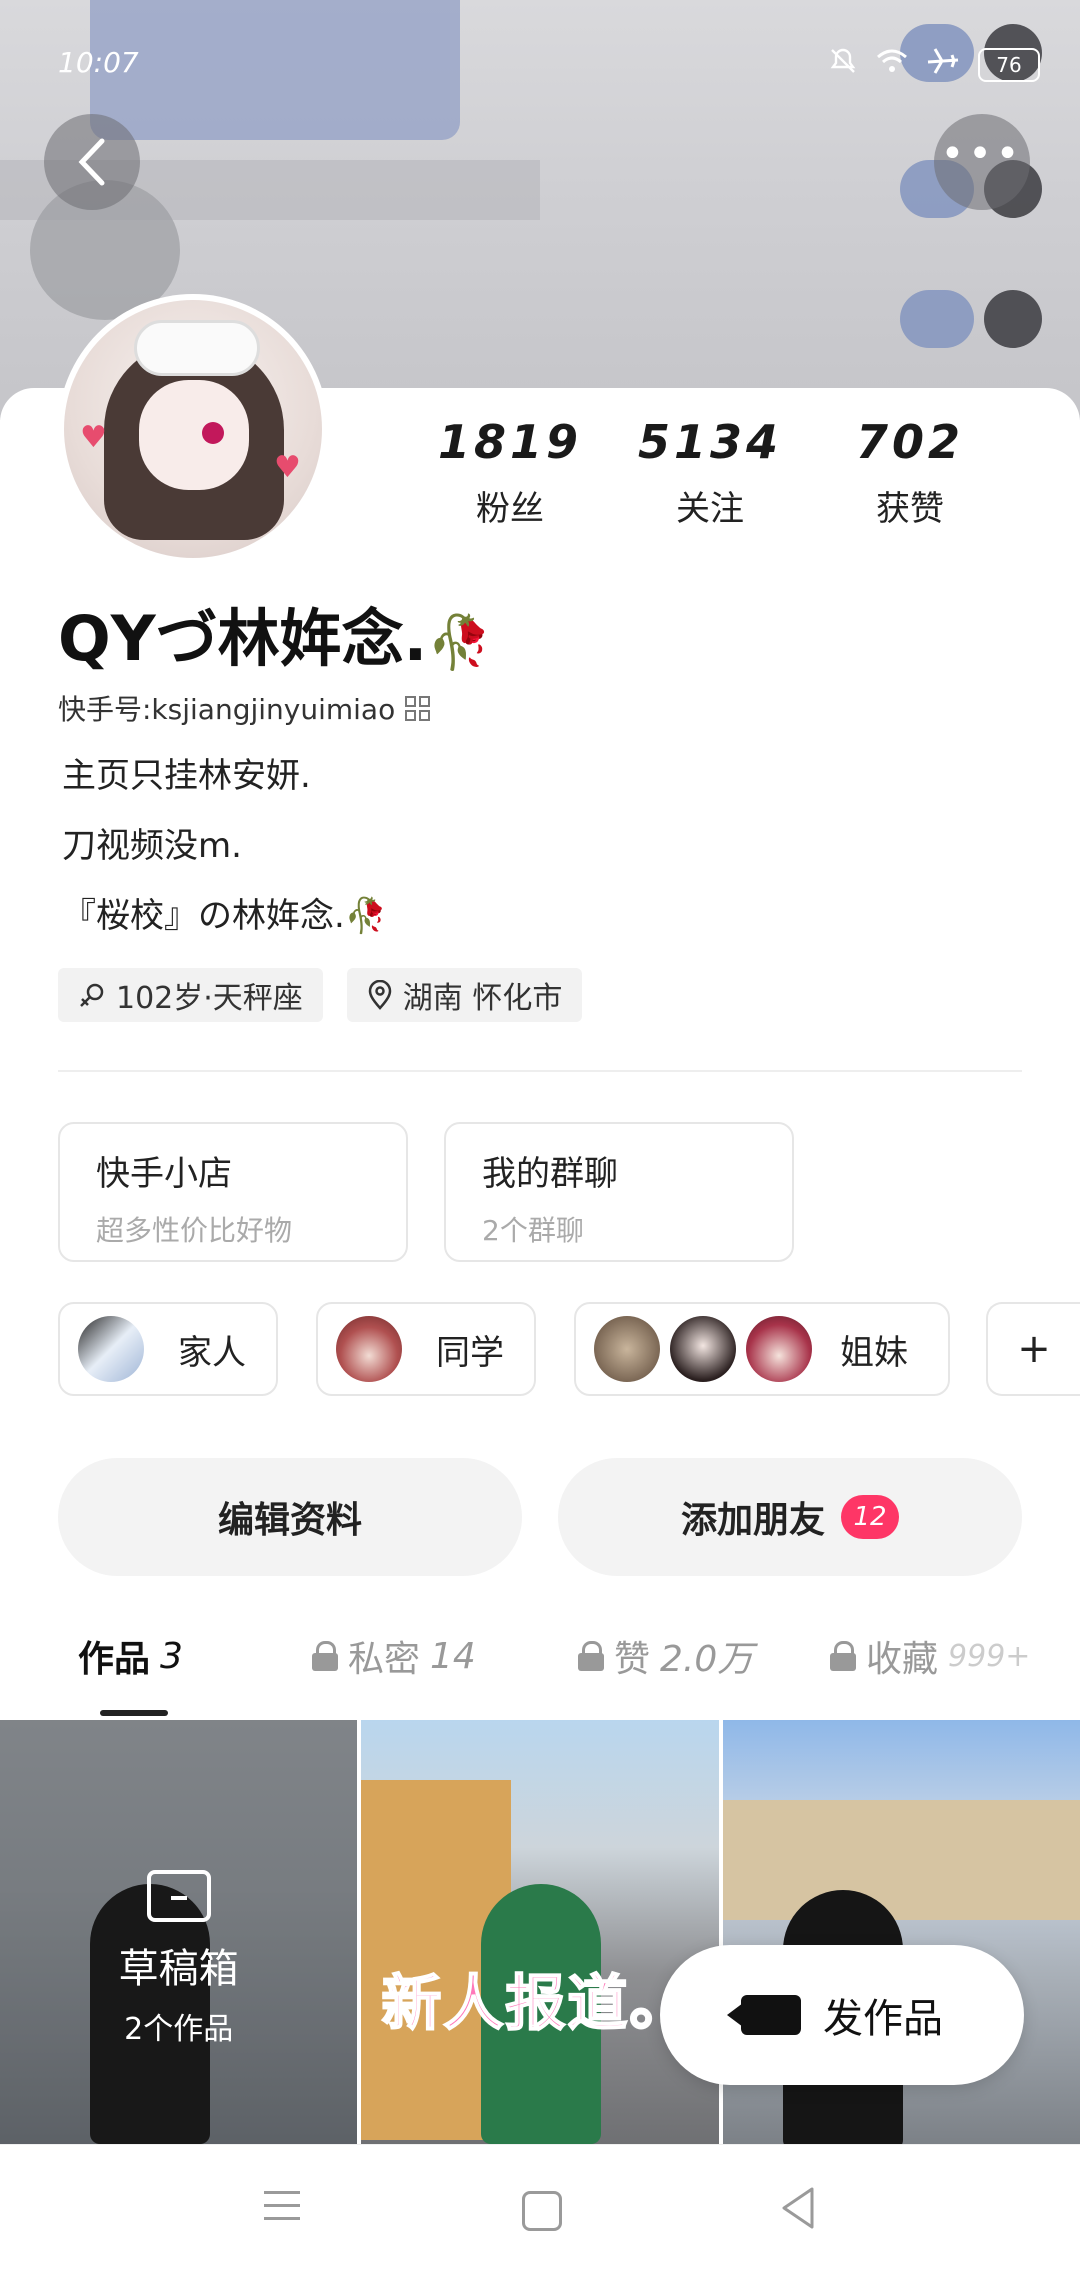 This screenshot has width=1080, height=2281. Describe the element at coordinates (380, 995) in the screenshot. I see `location-icon` at that location.